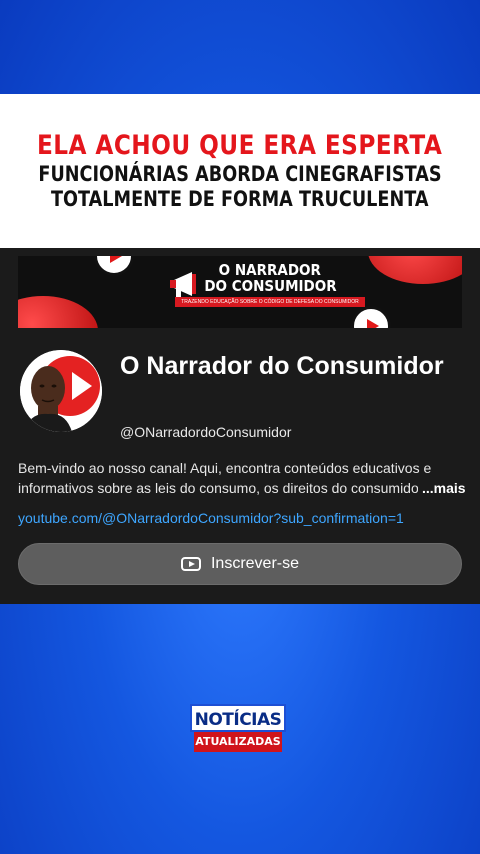  I want to click on avatar-image, so click(61, 391).